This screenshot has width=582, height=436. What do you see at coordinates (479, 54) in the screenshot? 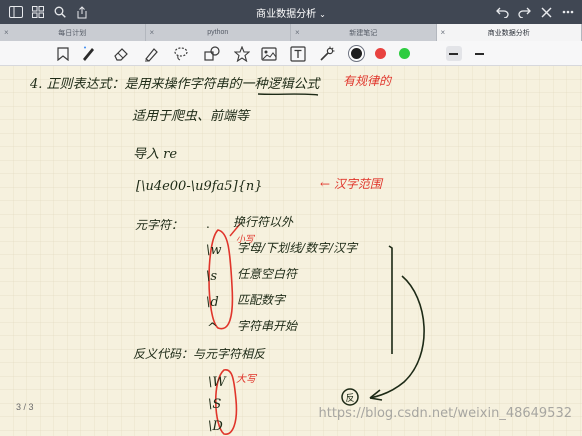
I see `stroke-width-medium-icon` at bounding box center [479, 54].